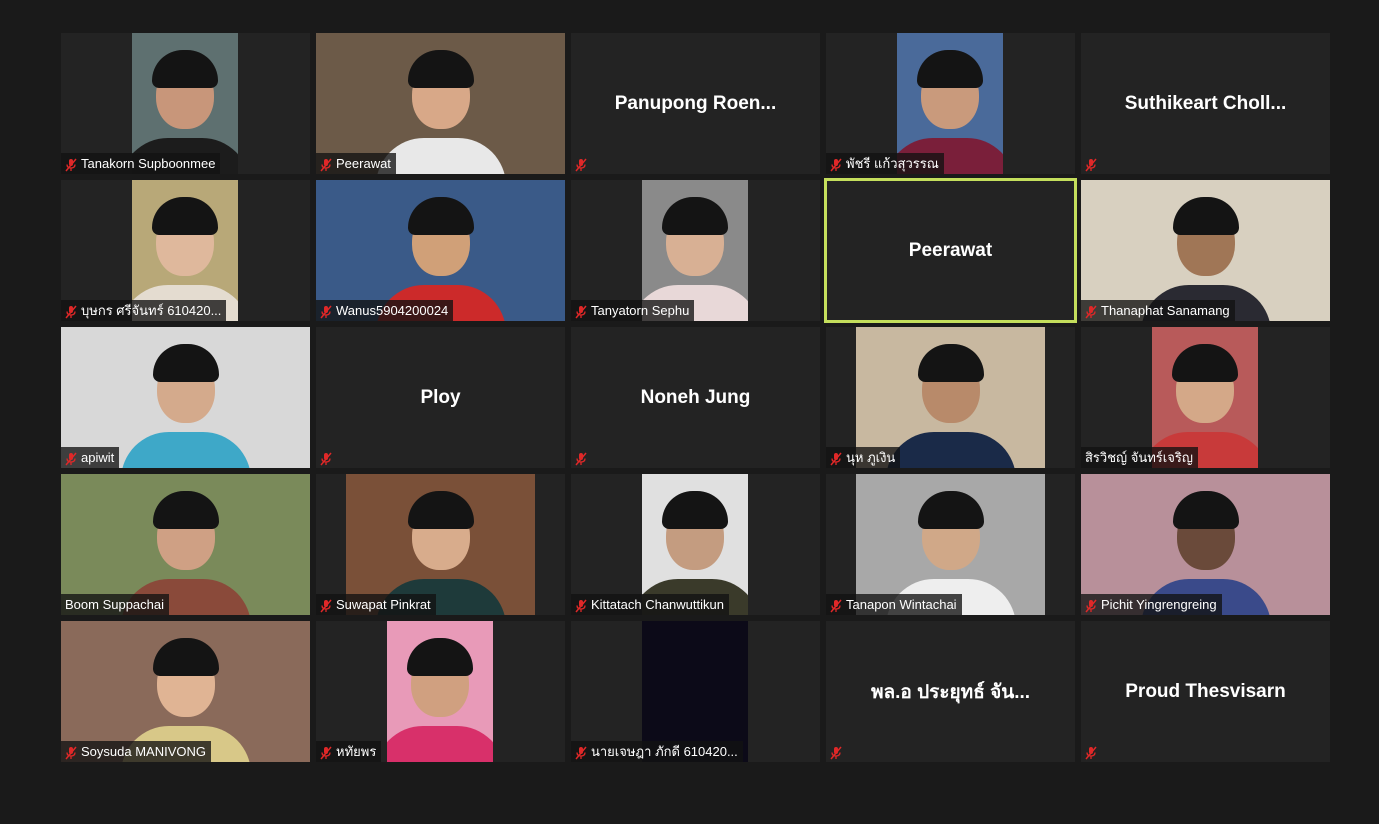  I want to click on participant-name-label: สิรวิชญ์ จันทร์เจริญ, so click(1139, 457).